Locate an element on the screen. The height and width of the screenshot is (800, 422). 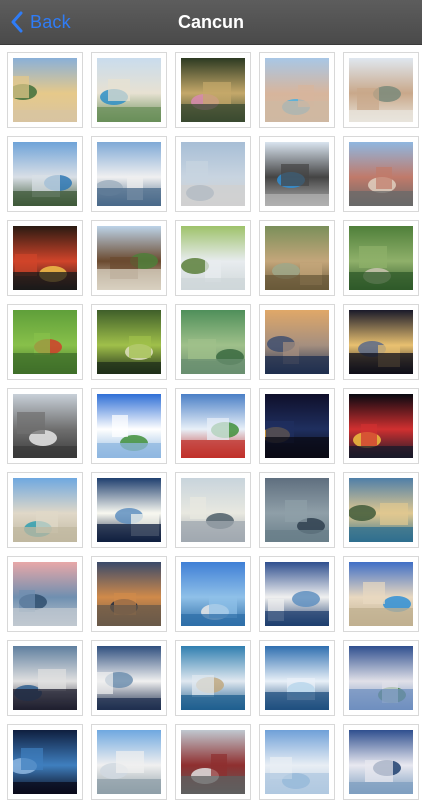
resort-pool-photo is located at coordinates (129, 90).